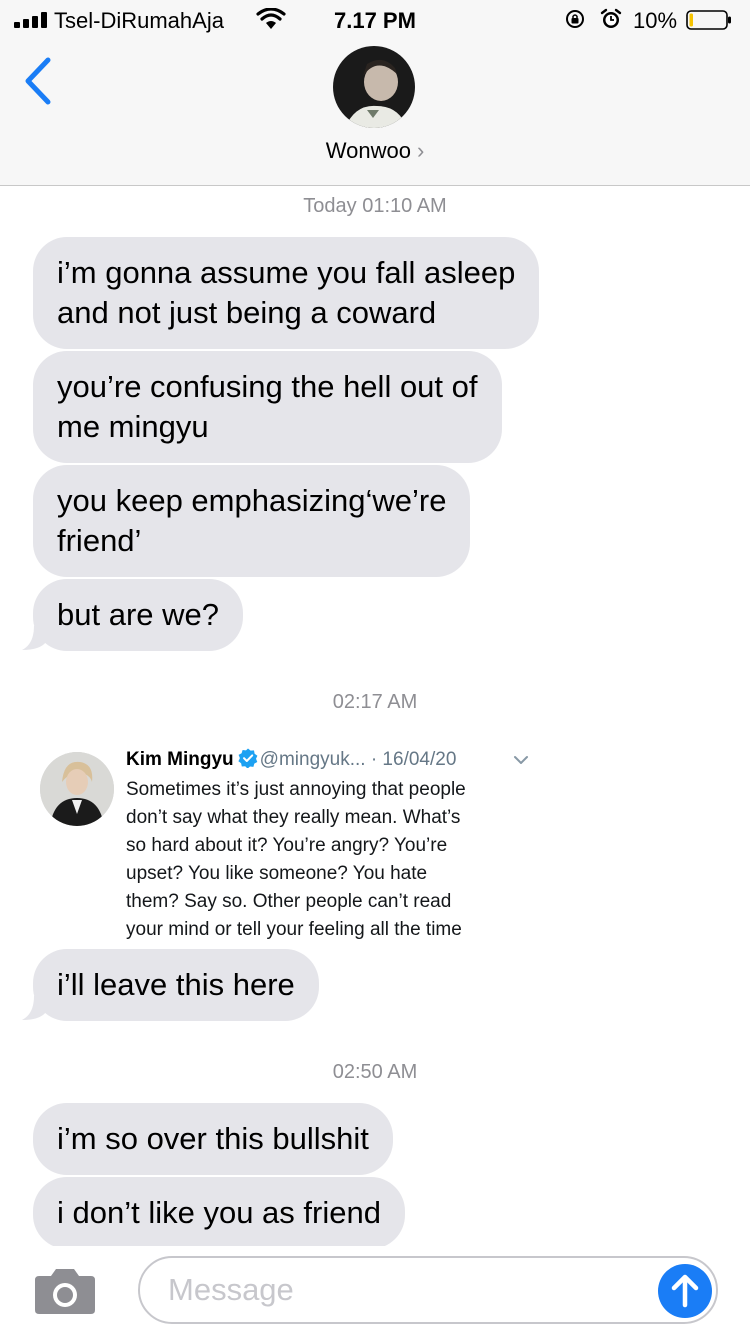  I want to click on chevron-left-icon, so click(38, 81).